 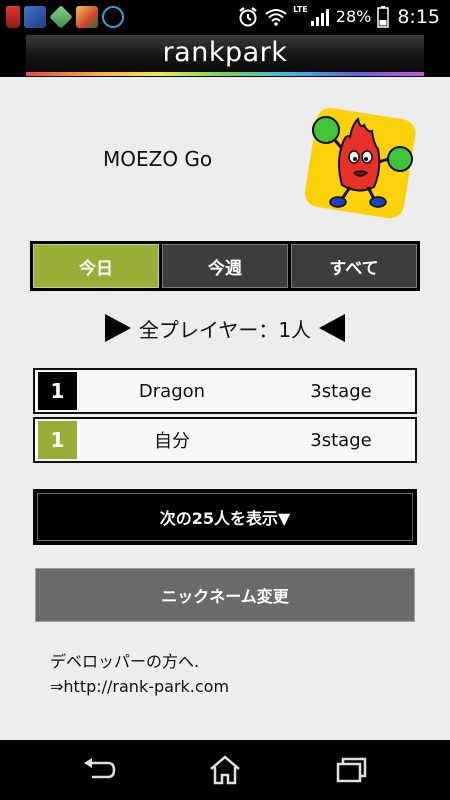 I want to click on app-notification-icon, so click(x=35, y=16).